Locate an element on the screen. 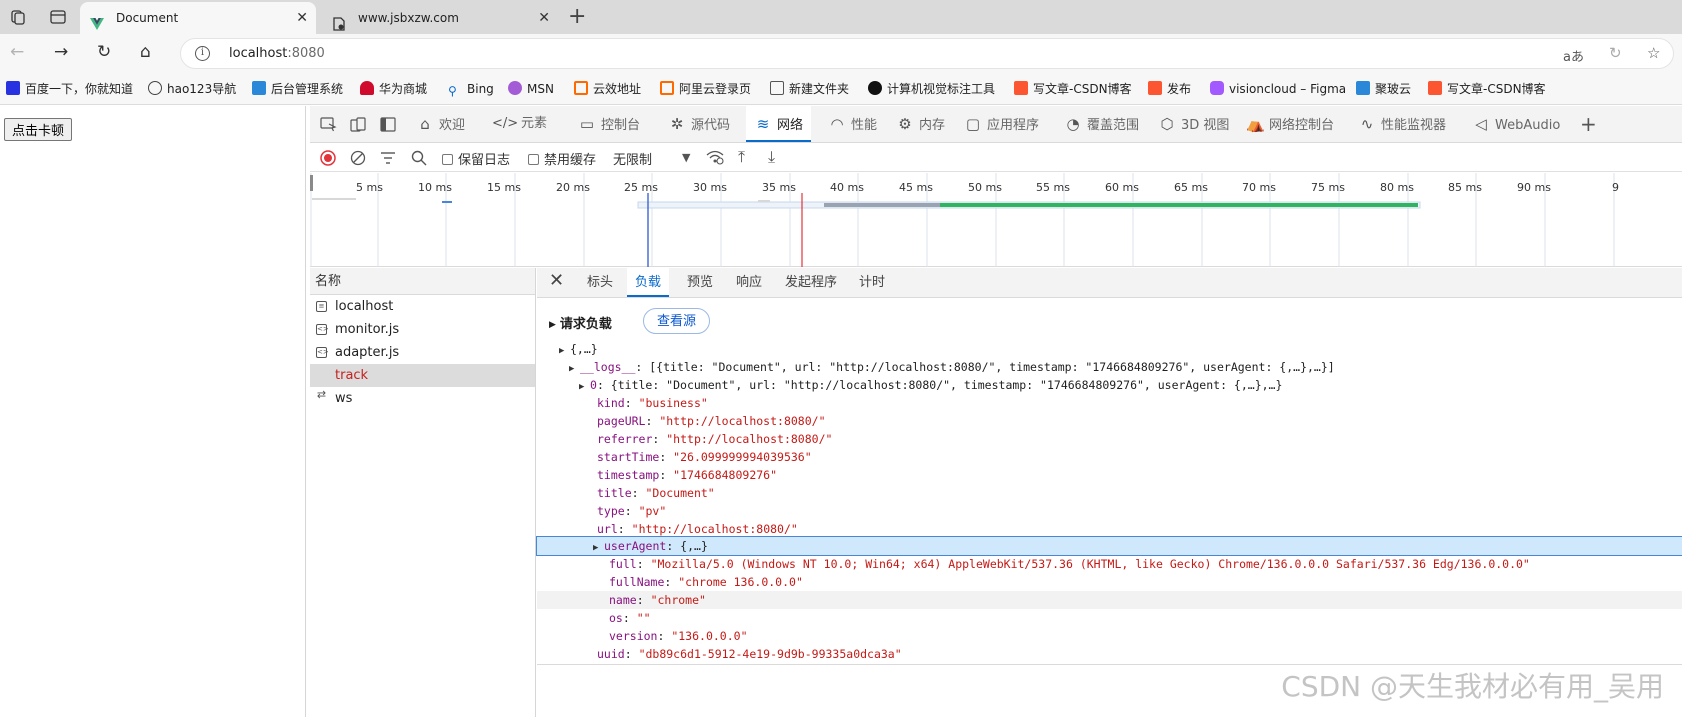 This screenshot has height=717, width=1682. bookmark-item: 发布 is located at coordinates (1169, 89).